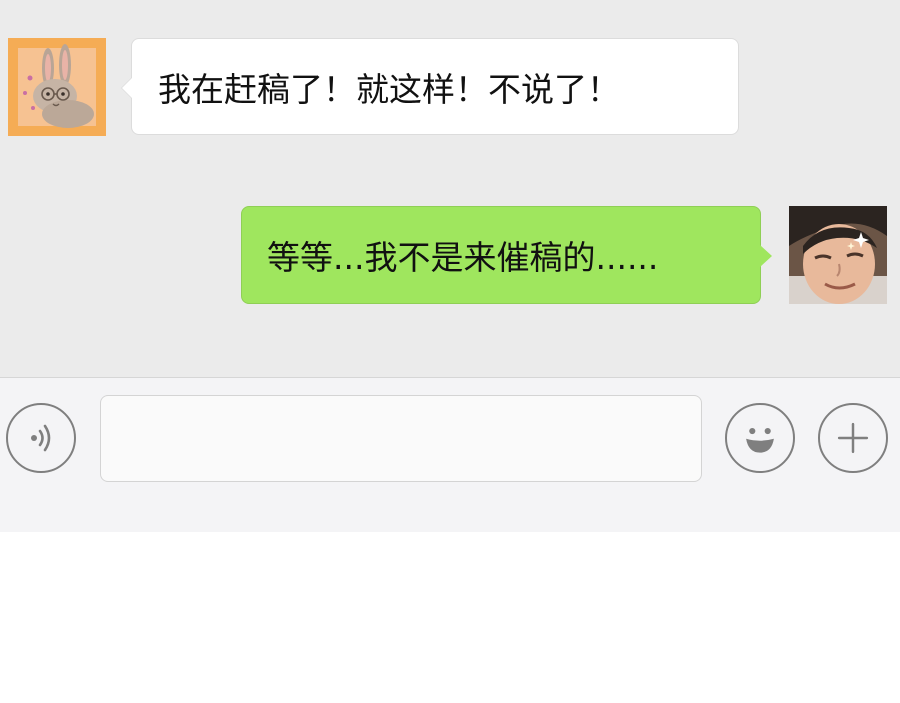 Image resolution: width=900 pixels, height=703 pixels. I want to click on incoming-message-text: 我在赶稿了！就这样！不说了！, so click(389, 89).